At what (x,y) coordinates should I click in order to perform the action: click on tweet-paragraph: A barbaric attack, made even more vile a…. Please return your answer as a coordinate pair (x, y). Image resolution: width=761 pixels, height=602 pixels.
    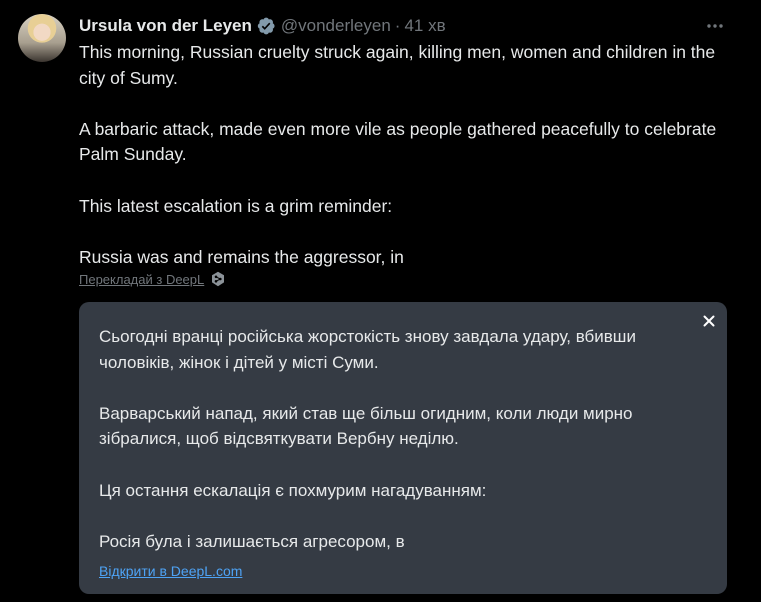
    Looking at the image, I should click on (398, 141).